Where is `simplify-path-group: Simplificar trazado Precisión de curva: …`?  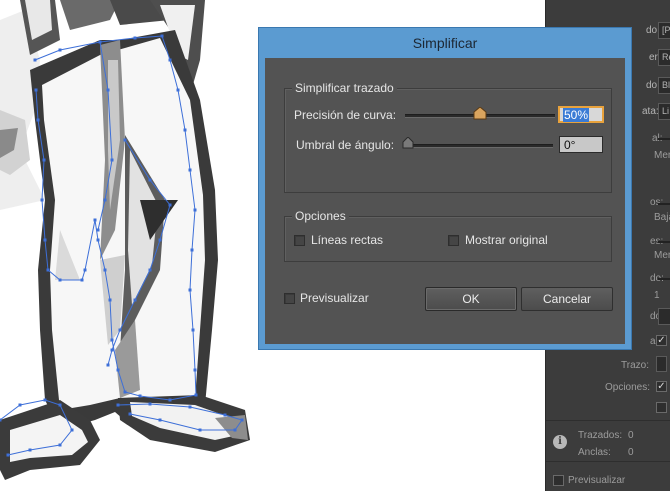
simplify-path-group: Simplificar trazado Precisión de curva: … is located at coordinates (448, 137).